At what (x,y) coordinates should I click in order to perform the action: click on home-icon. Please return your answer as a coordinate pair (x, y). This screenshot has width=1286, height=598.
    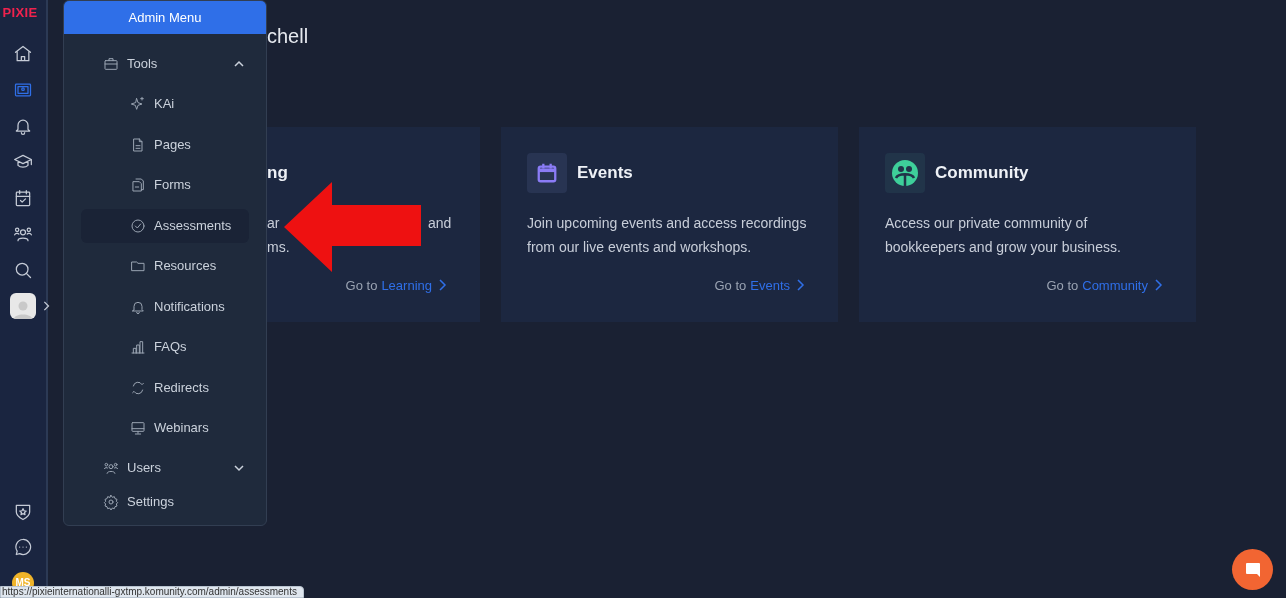
    Looking at the image, I should click on (23, 53).